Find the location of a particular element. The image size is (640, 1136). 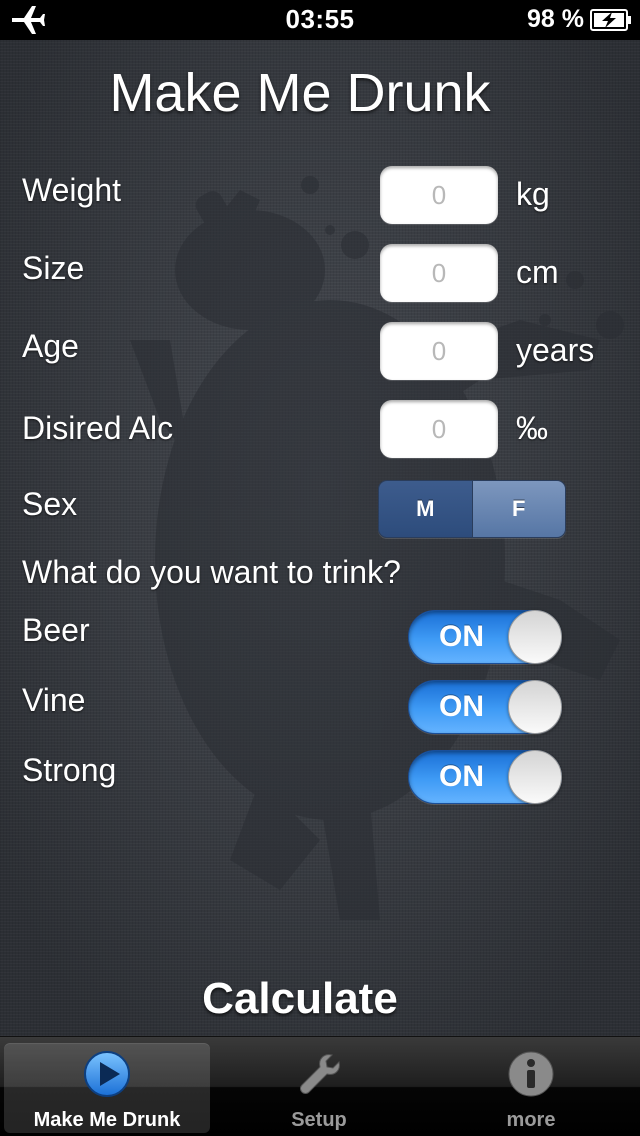

battery-percent: 98 % is located at coordinates (555, 19).